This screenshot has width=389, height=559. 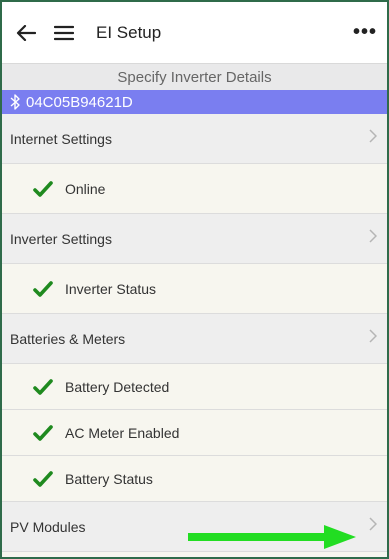 What do you see at coordinates (61, 238) in the screenshot?
I see `section-label: Inverter Settings` at bounding box center [61, 238].